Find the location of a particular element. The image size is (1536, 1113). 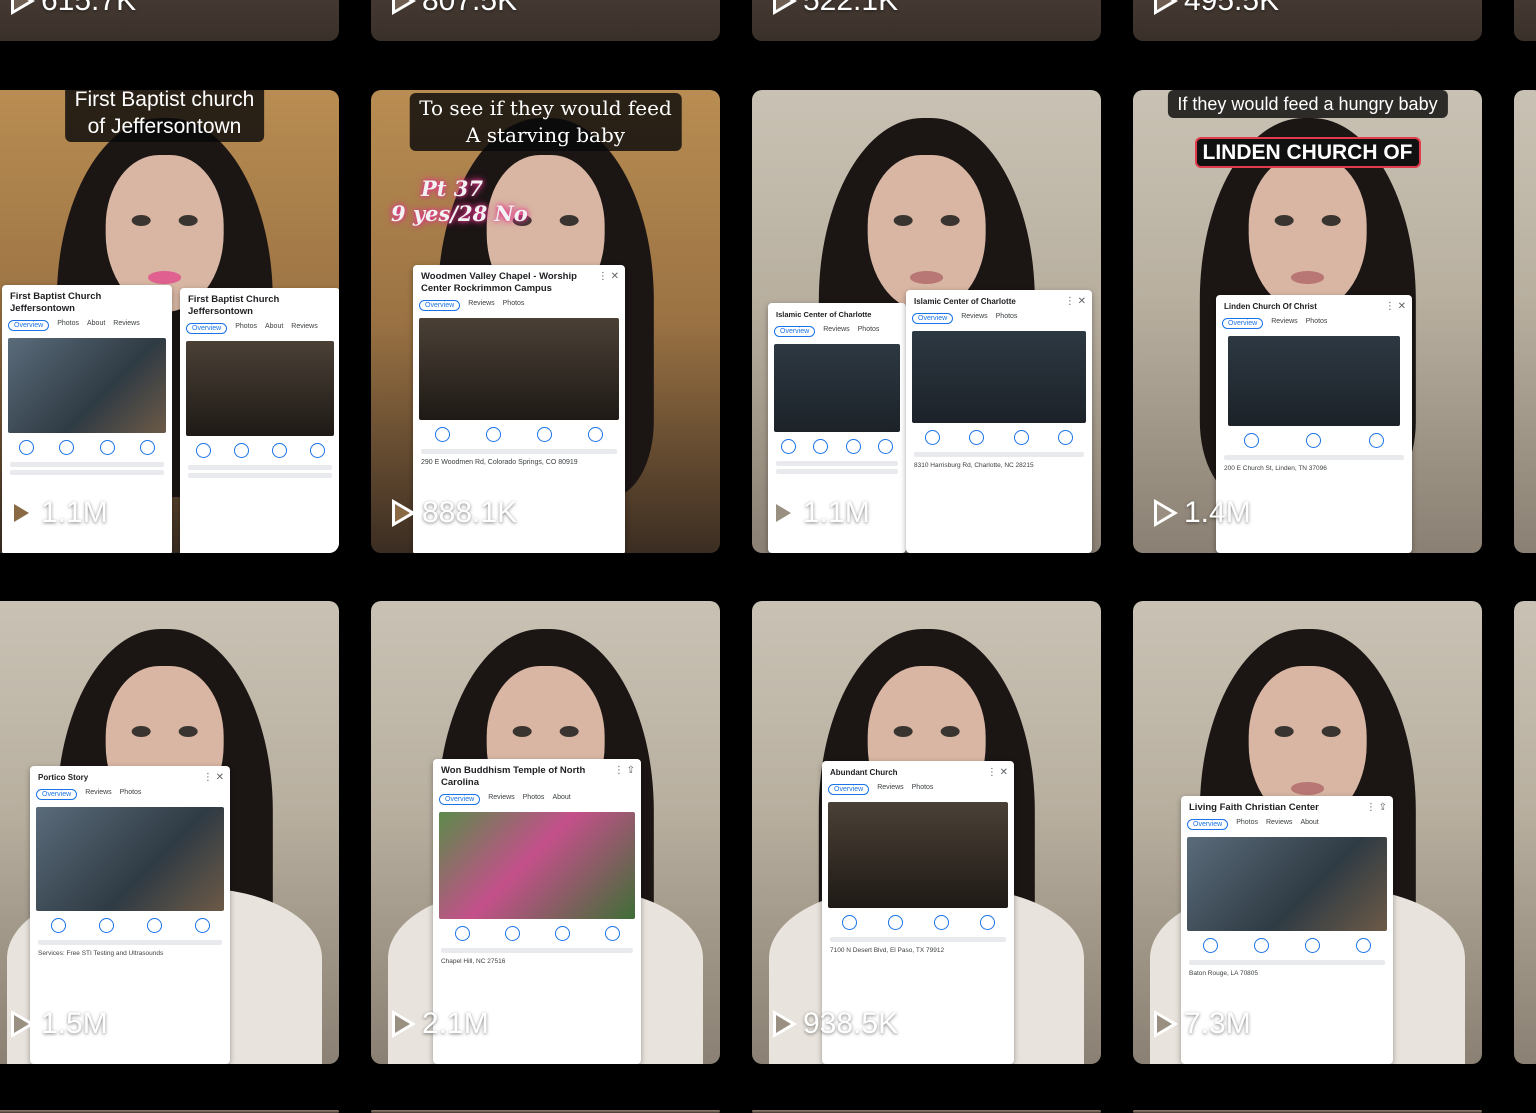

caption-banner: First Baptist church of Jeffersontown is located at coordinates (164, 116).